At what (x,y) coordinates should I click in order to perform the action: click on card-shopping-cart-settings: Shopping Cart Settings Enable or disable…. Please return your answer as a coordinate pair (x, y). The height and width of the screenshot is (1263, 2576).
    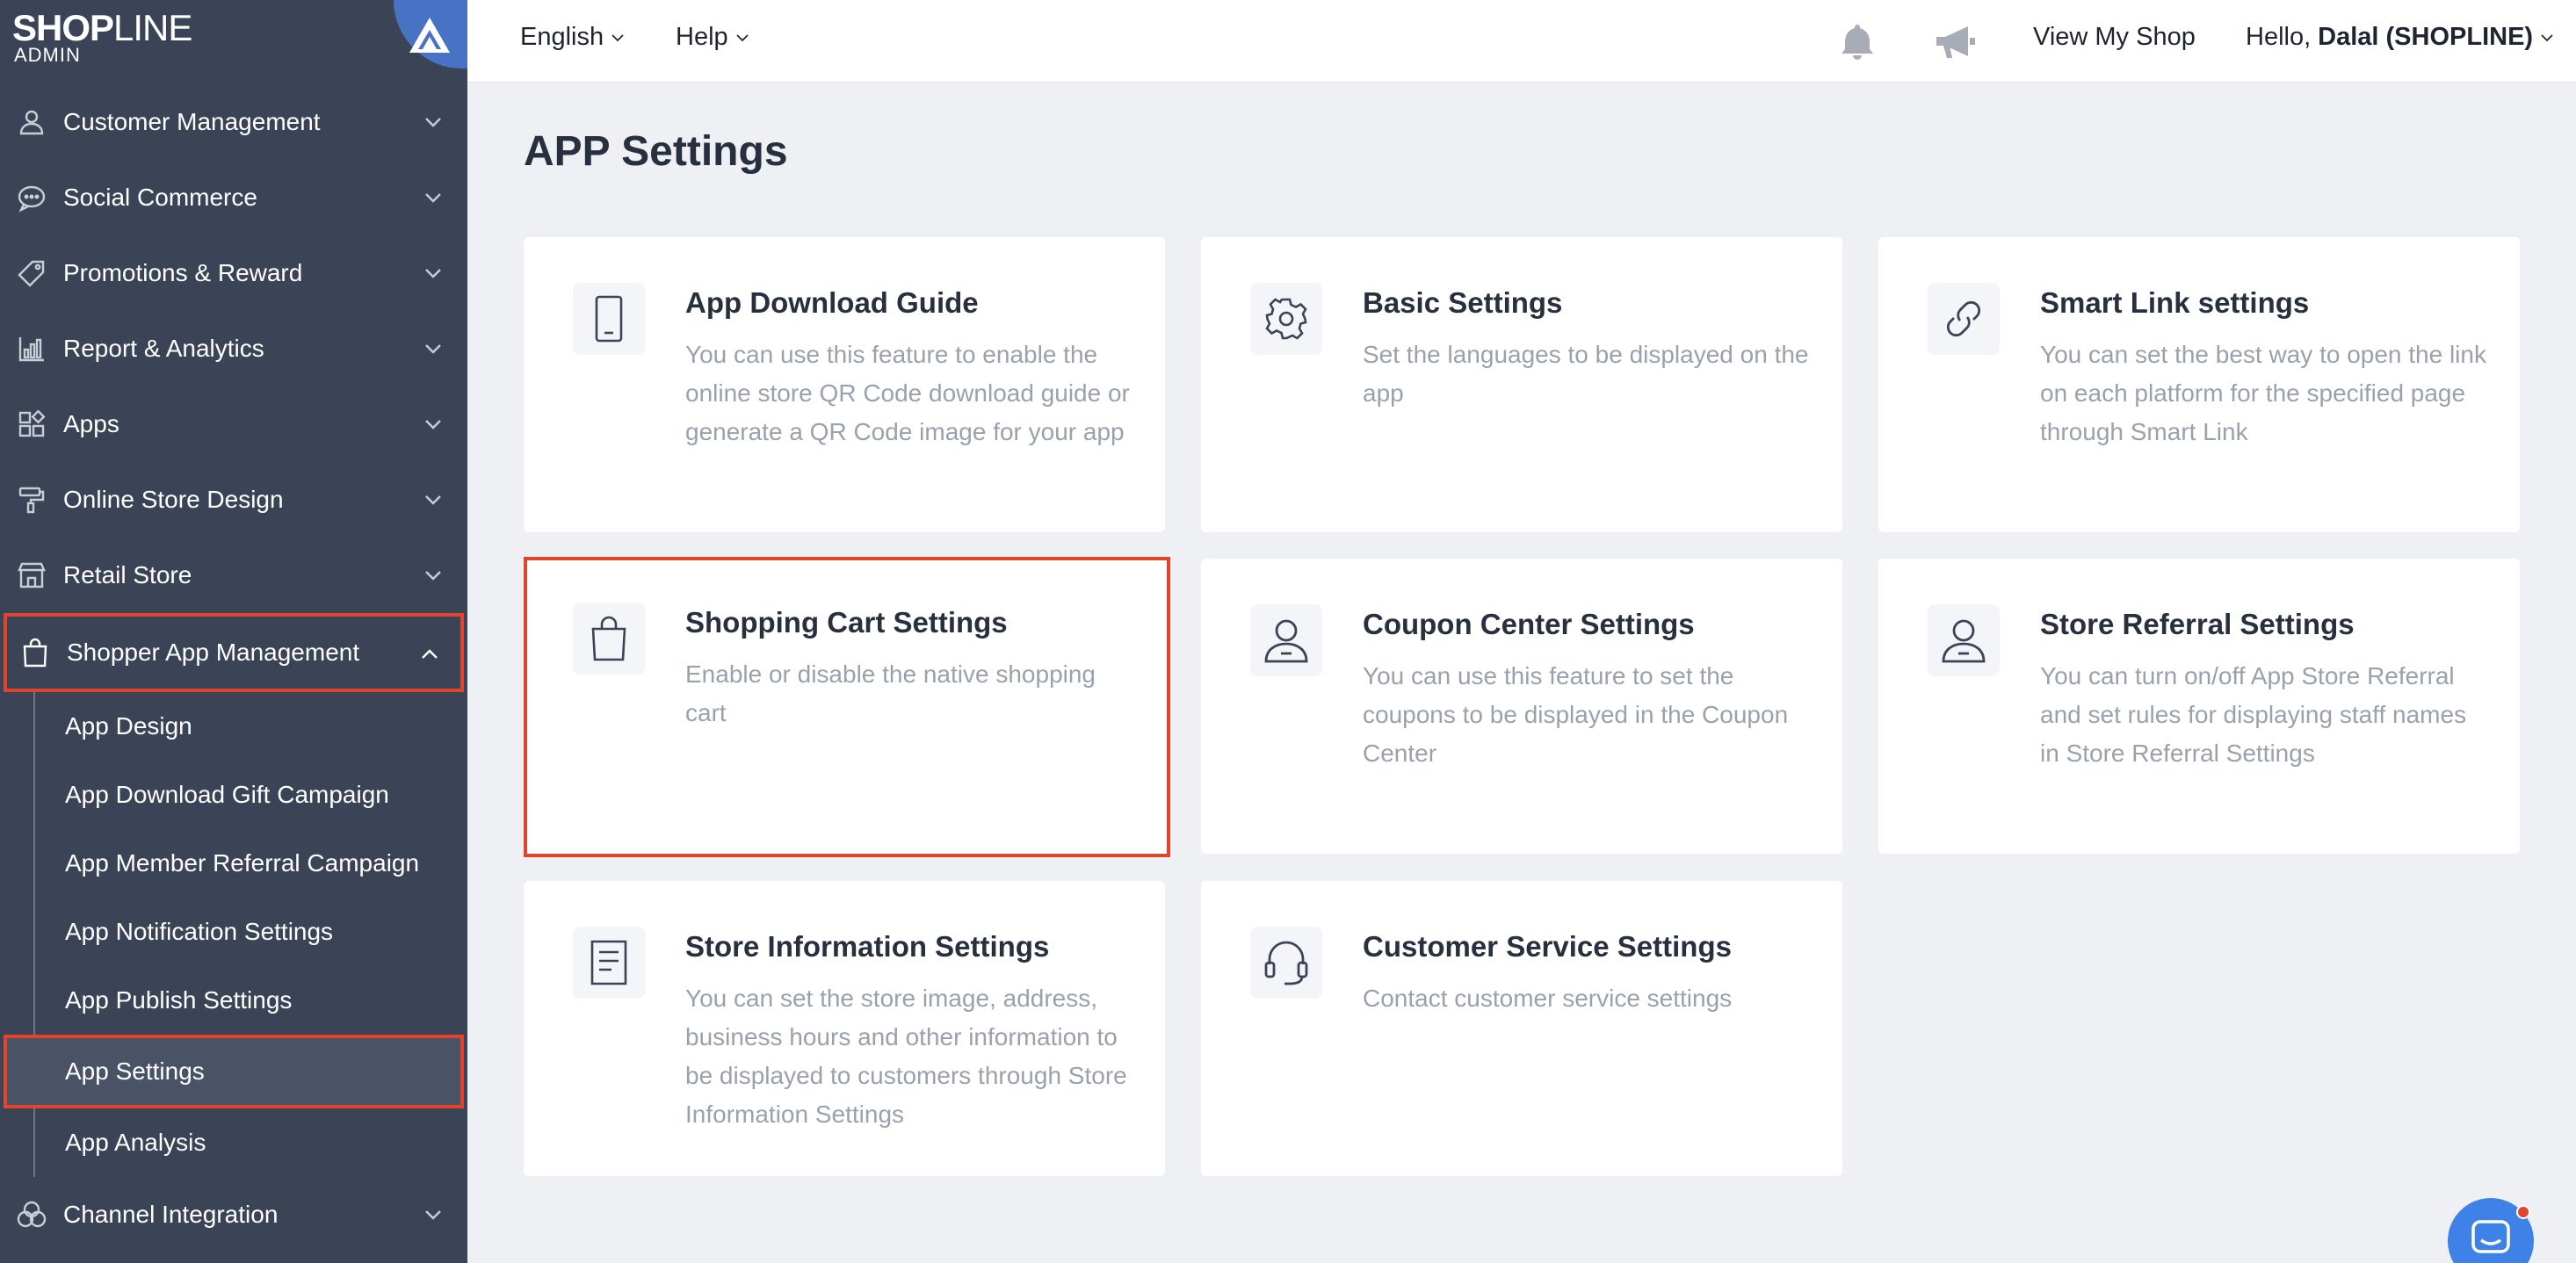
    Looking at the image, I should click on (847, 707).